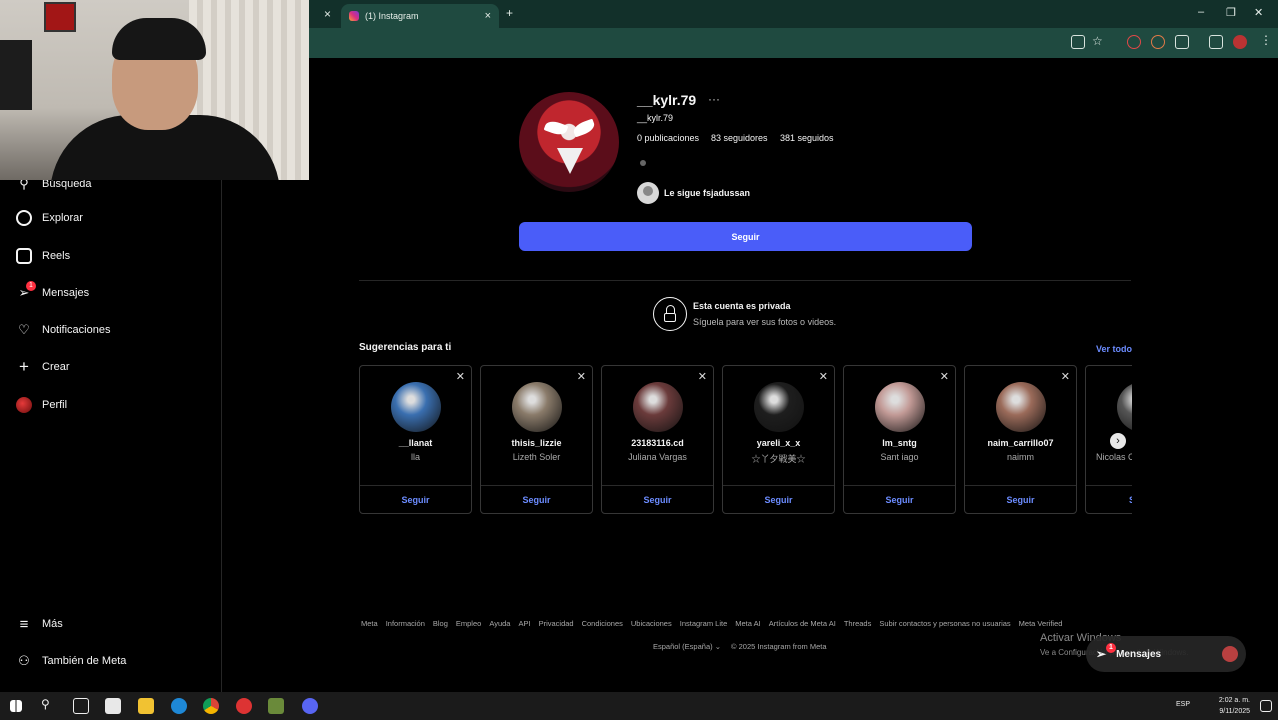 This screenshot has height=720, width=1278. Describe the element at coordinates (81, 706) in the screenshot. I see `task-view-icon` at that location.